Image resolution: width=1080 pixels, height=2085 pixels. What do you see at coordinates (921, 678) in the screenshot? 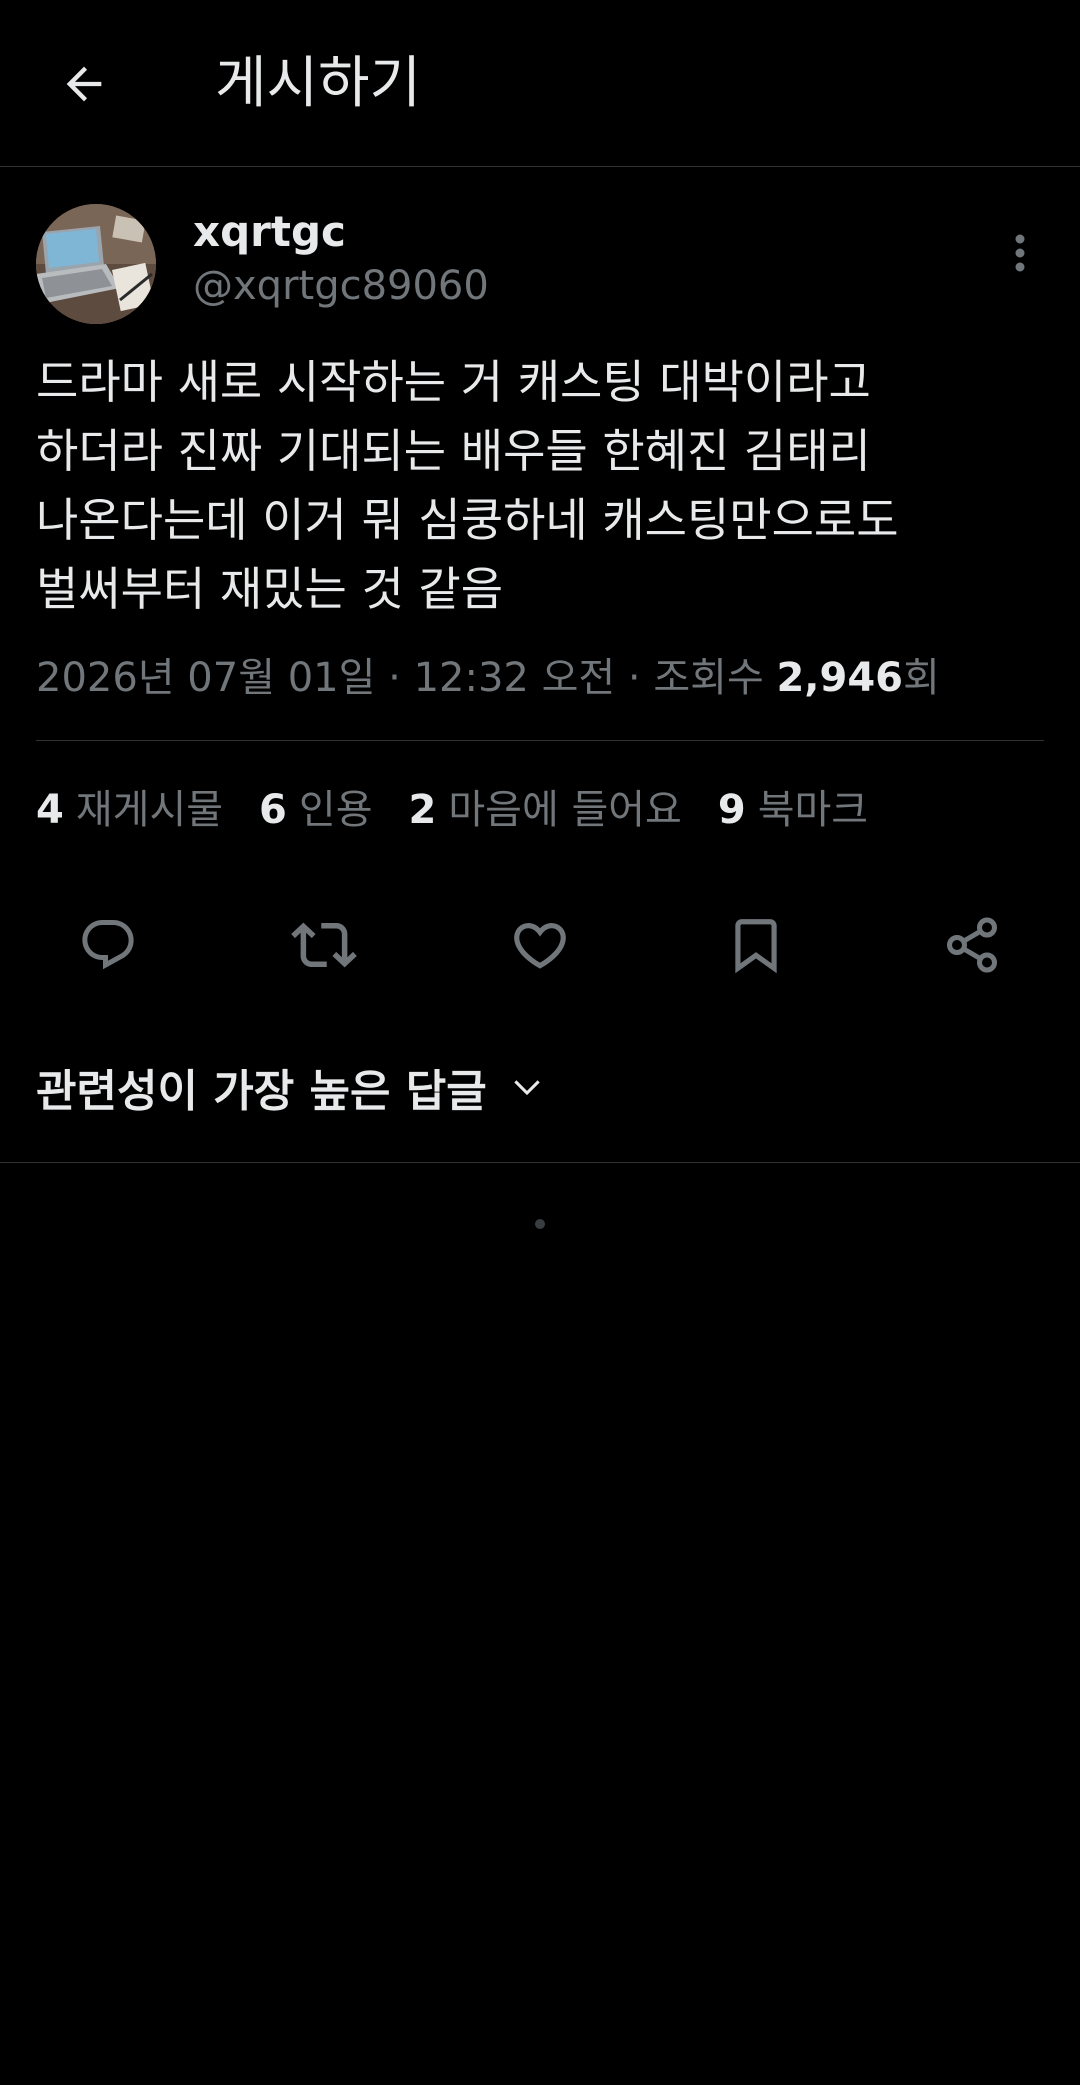
I see `views-suffix: 회` at bounding box center [921, 678].